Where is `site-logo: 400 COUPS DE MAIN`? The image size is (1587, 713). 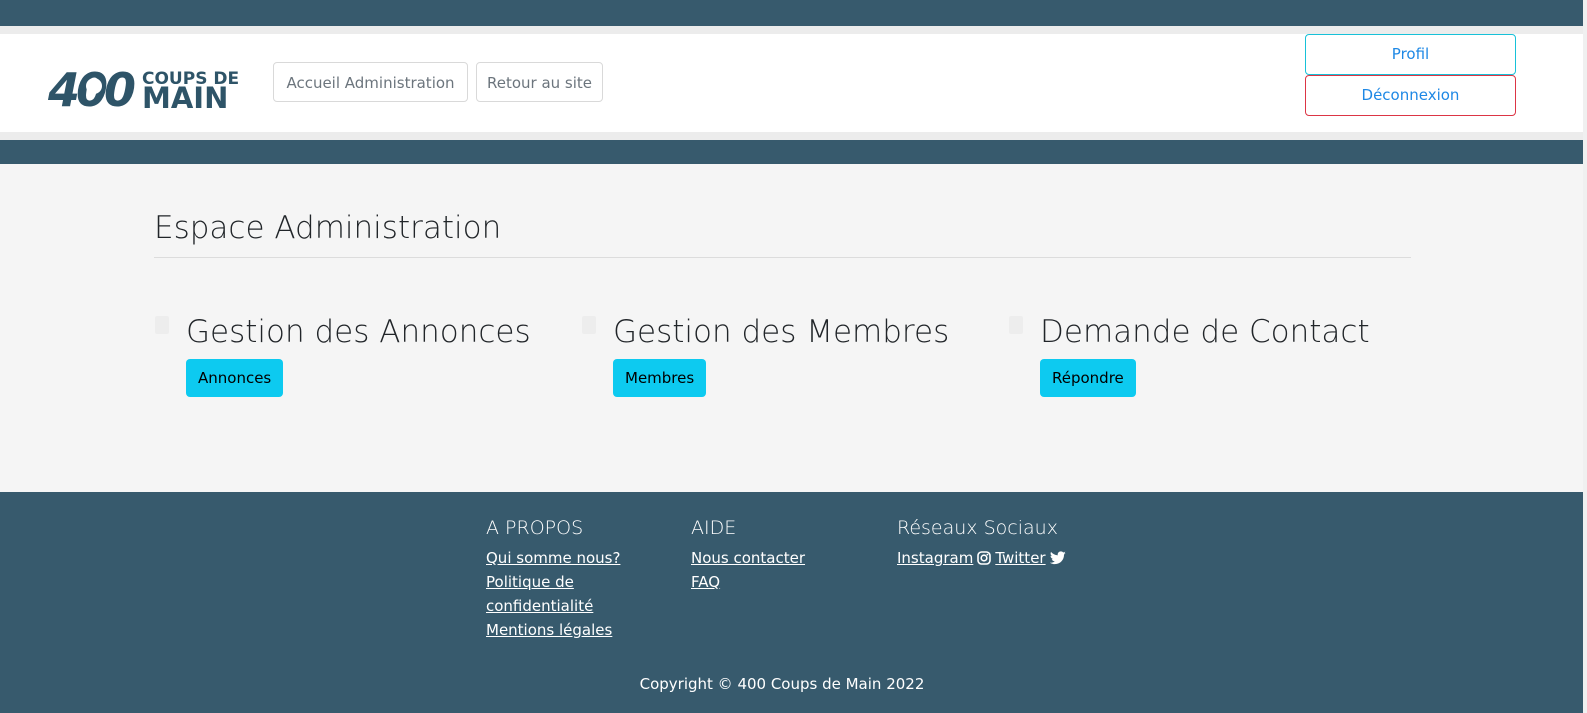 site-logo: 400 COUPS DE MAIN is located at coordinates (146, 87).